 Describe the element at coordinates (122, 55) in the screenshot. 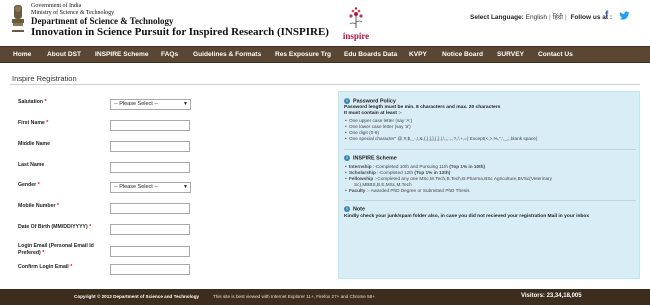

I see `nav-inspire-scheme: INSPIRE Scheme` at that location.